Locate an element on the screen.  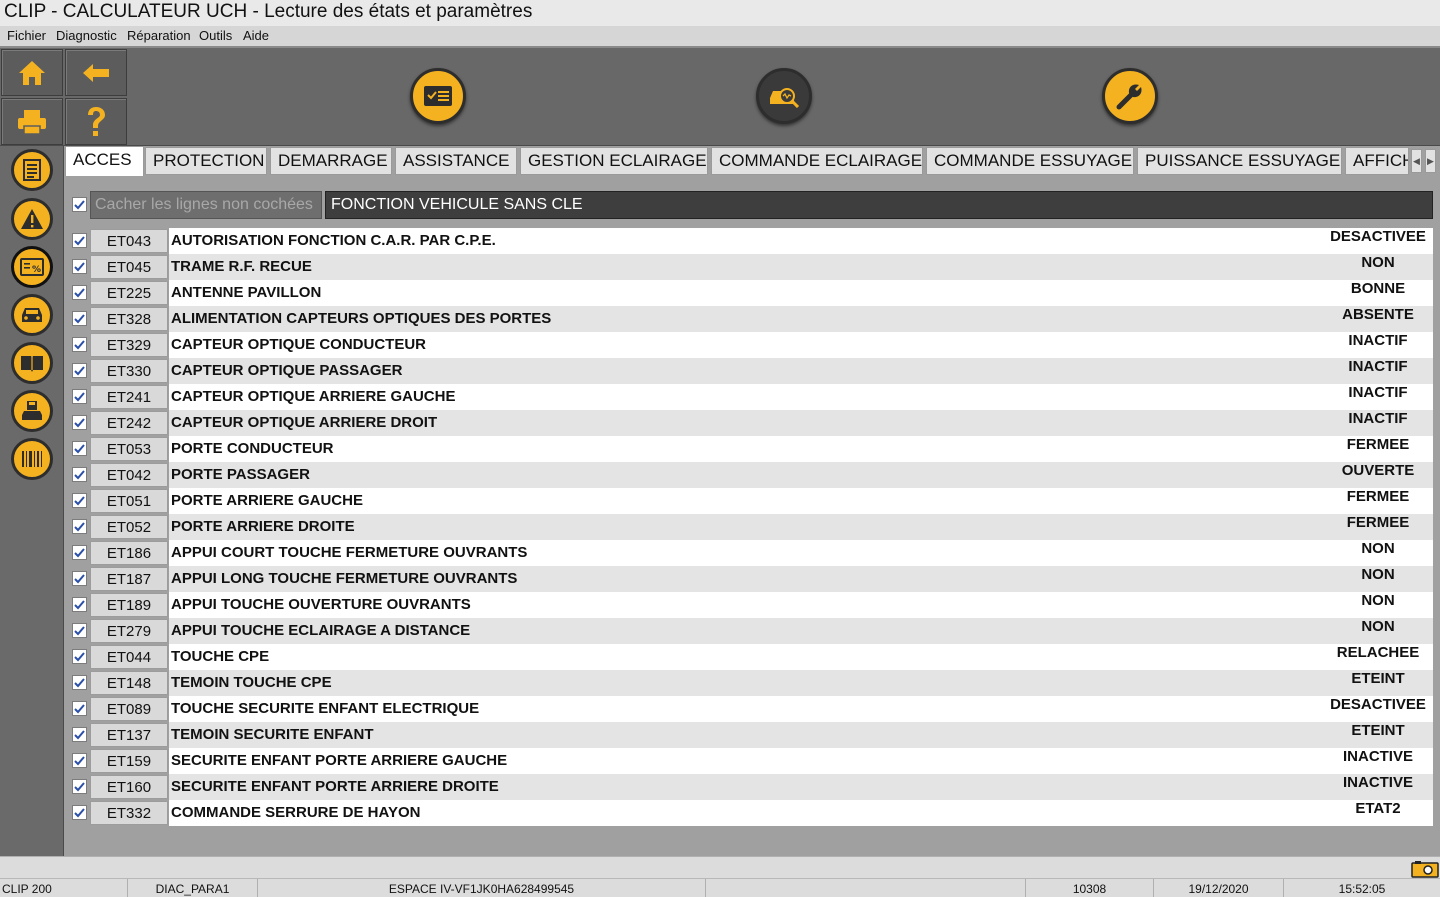
tab-acces: ACCES is located at coordinates (104, 161).